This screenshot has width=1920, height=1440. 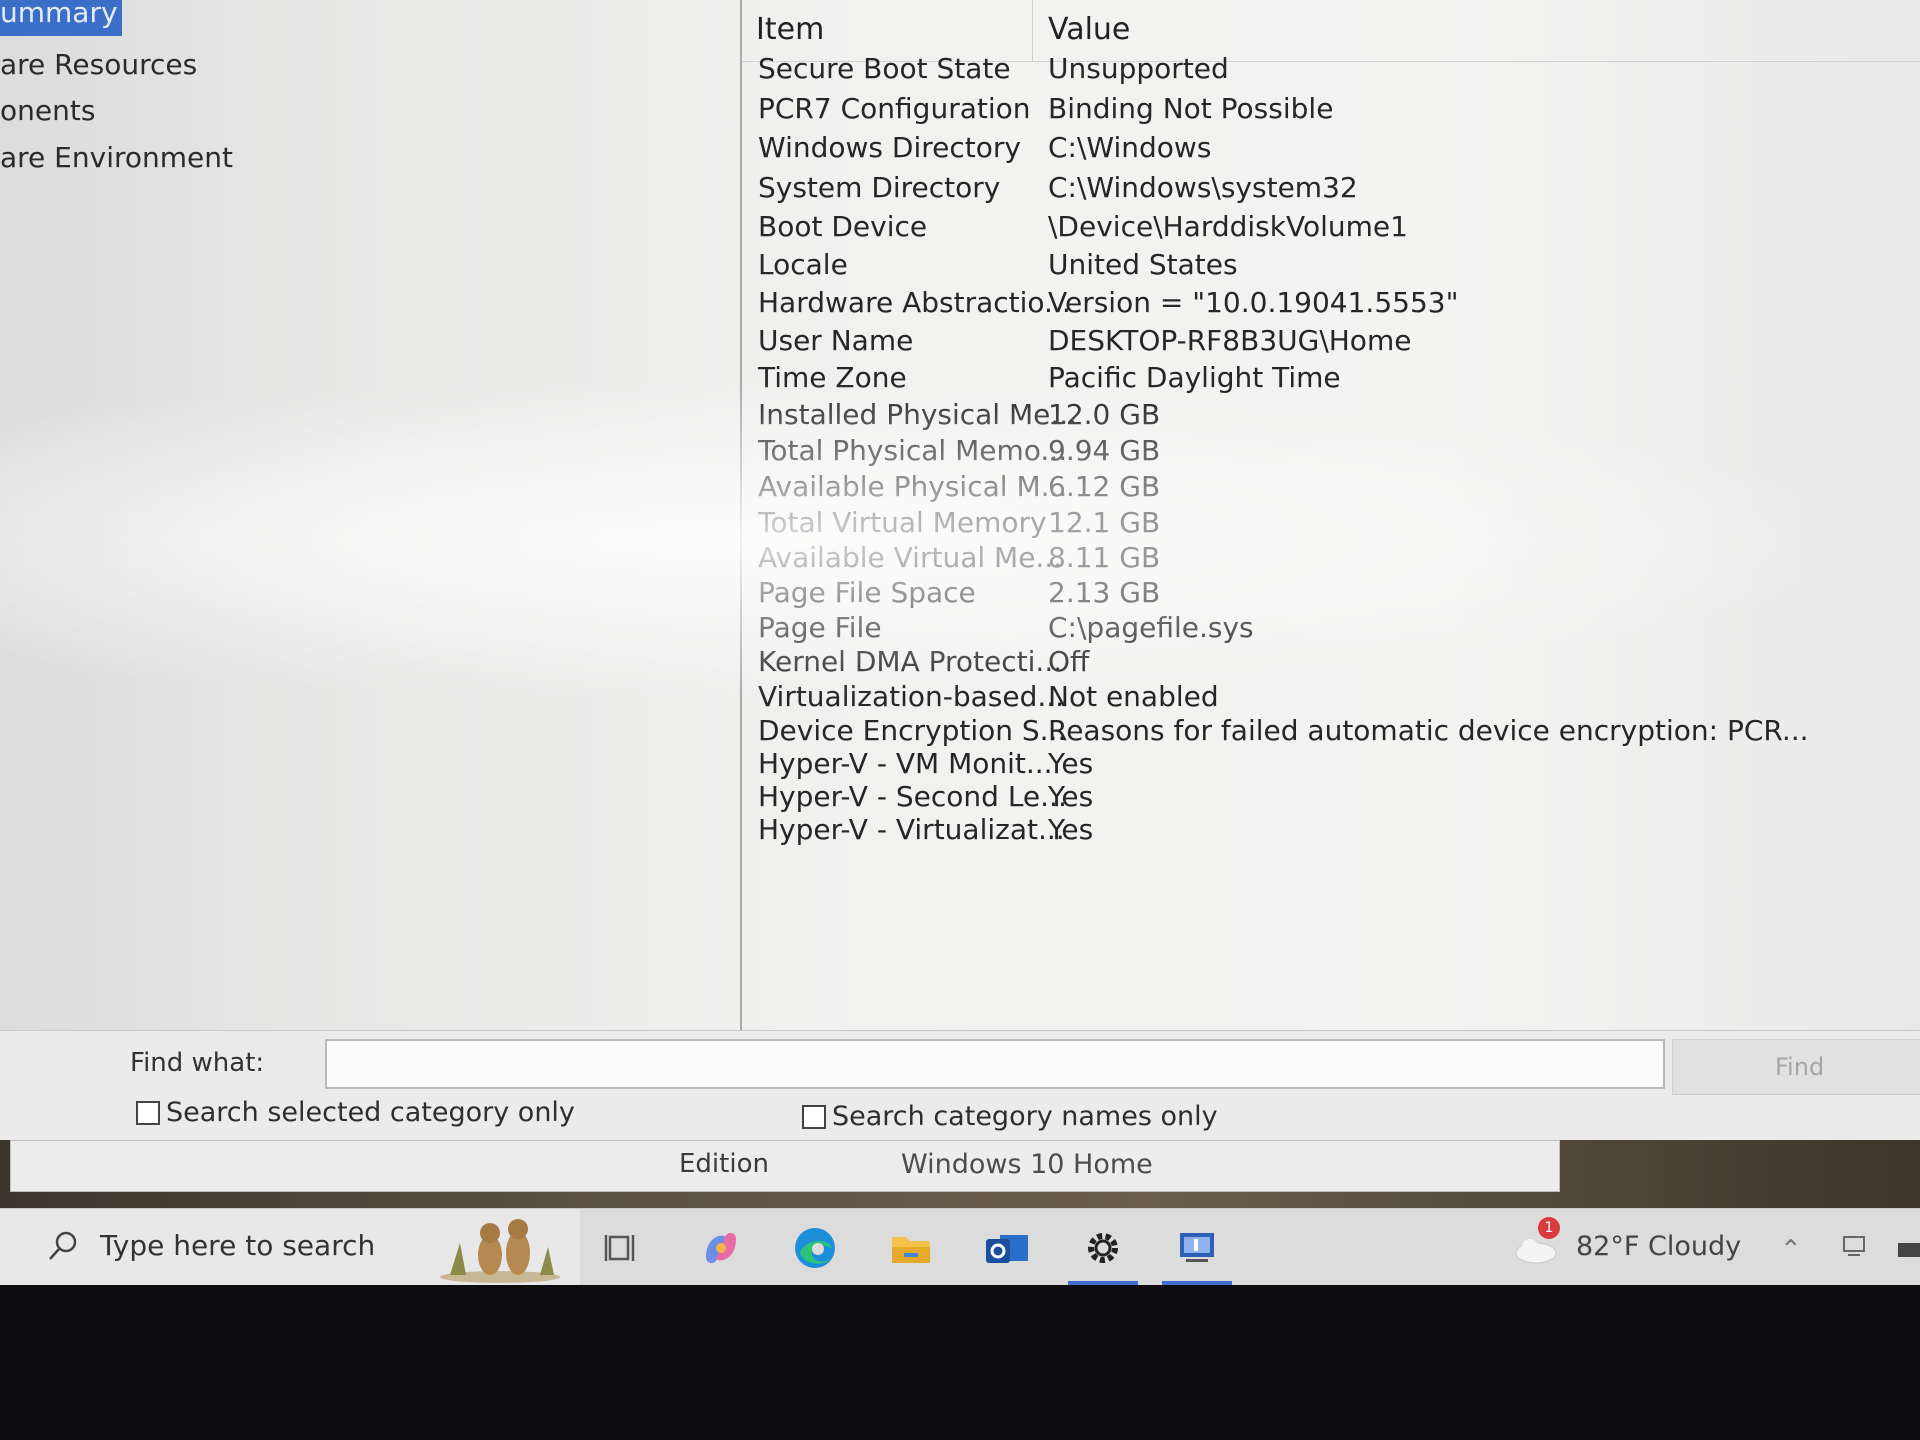 I want to click on row-value: 9.94 GB, so click(x=1104, y=450).